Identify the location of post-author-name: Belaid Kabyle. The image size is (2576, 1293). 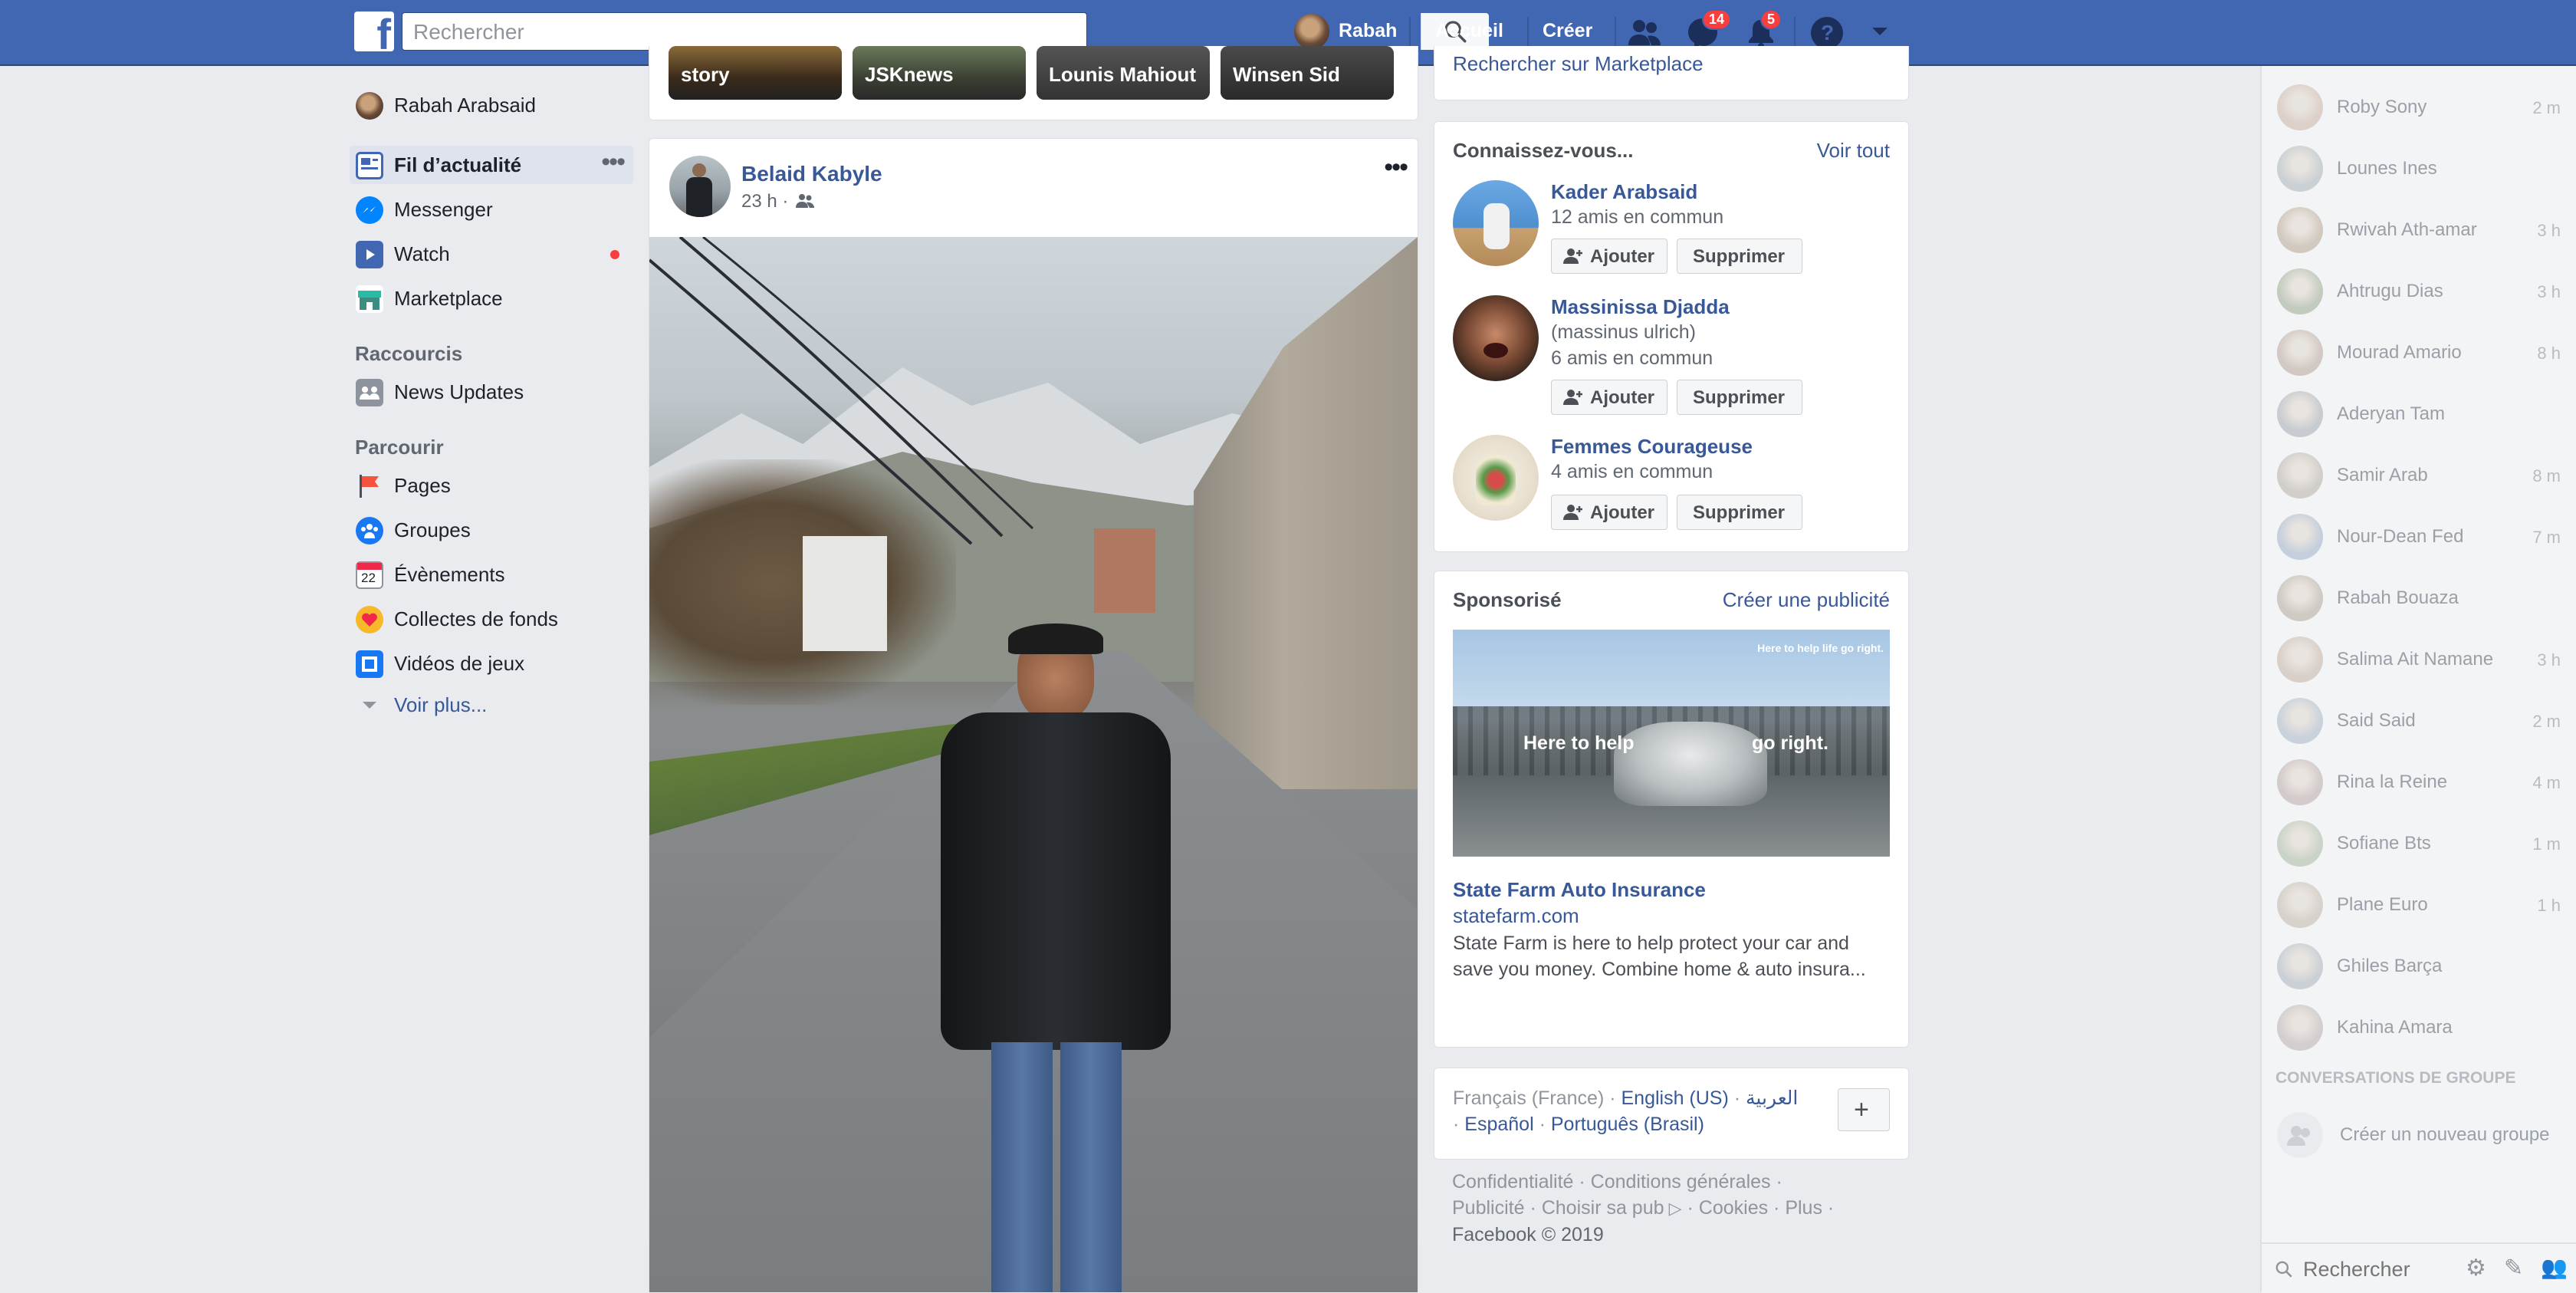
(812, 174).